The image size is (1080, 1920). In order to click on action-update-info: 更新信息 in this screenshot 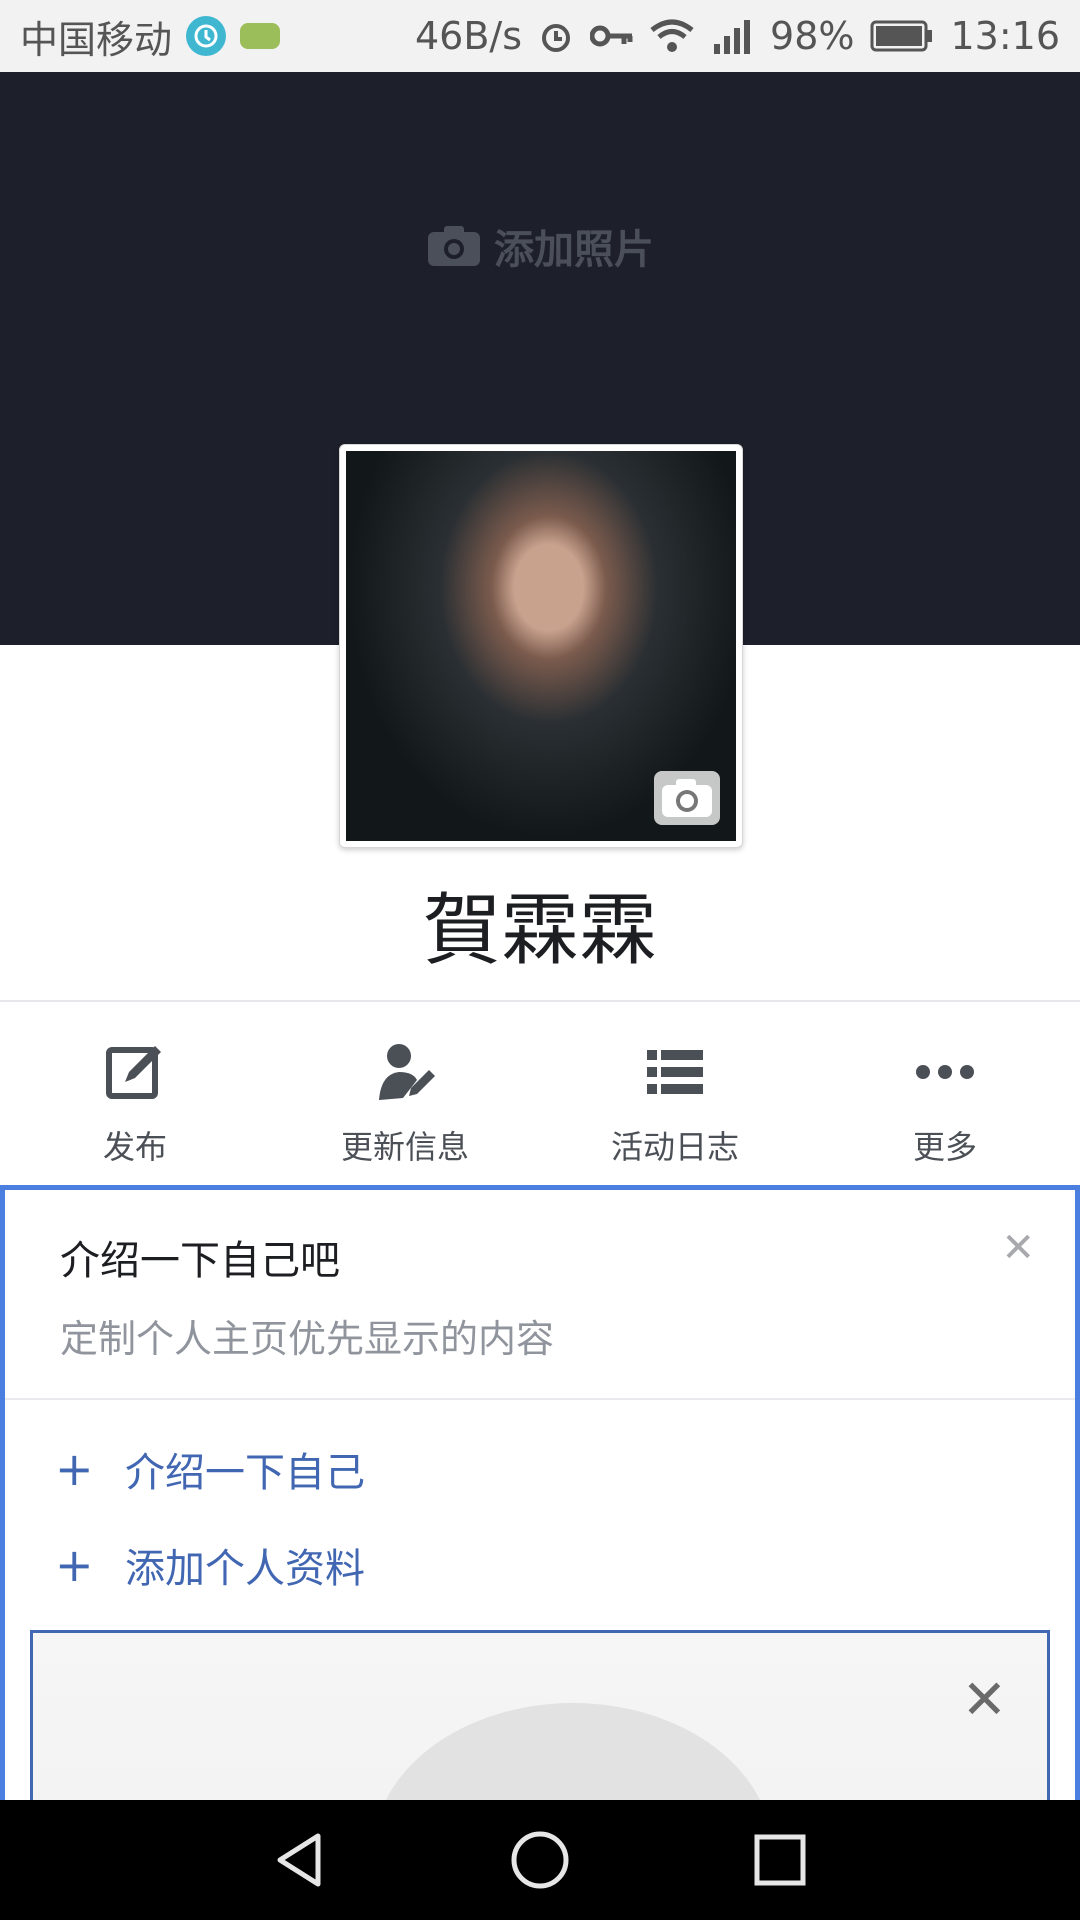, I will do `click(405, 1097)`.